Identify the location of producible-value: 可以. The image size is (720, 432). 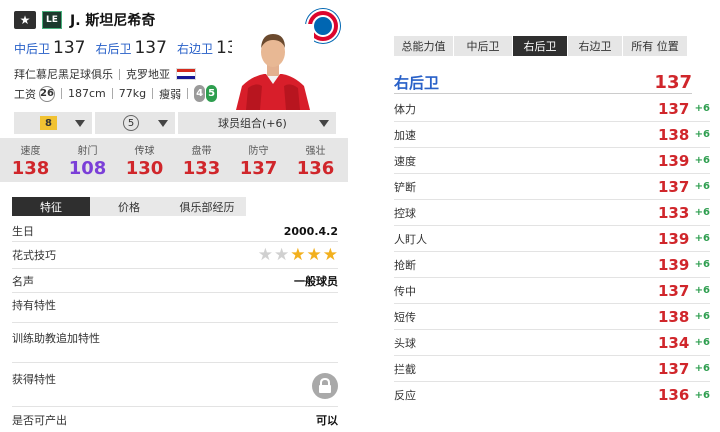
(327, 420).